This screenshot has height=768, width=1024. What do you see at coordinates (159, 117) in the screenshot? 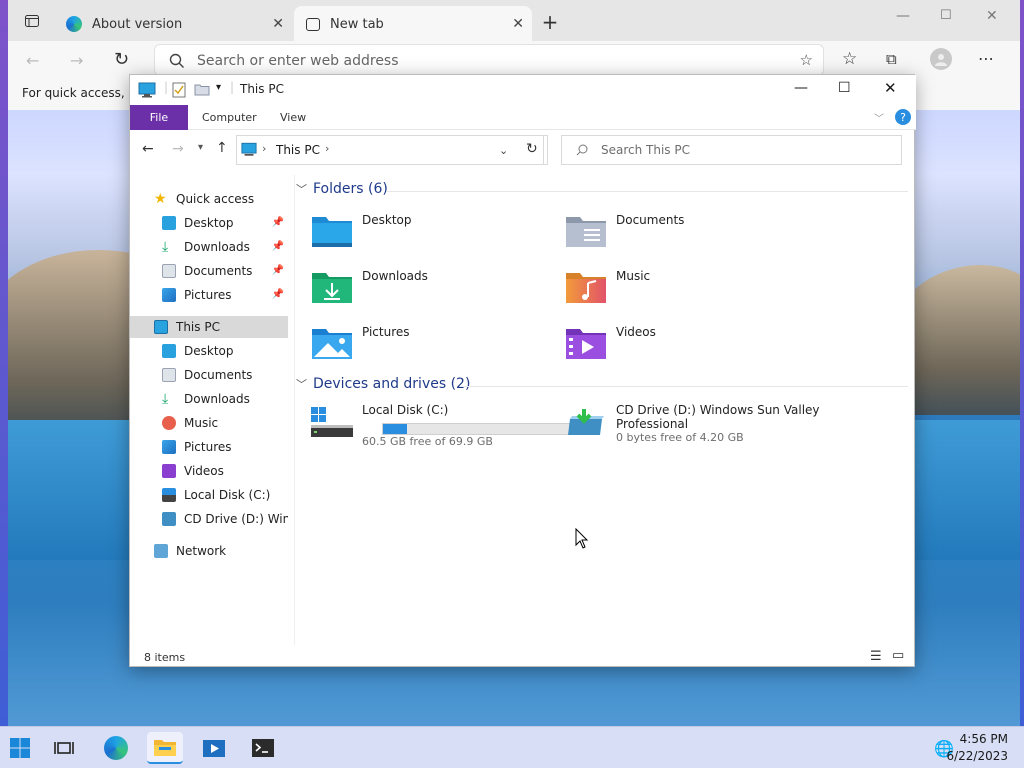
I see `tab-file: File` at bounding box center [159, 117].